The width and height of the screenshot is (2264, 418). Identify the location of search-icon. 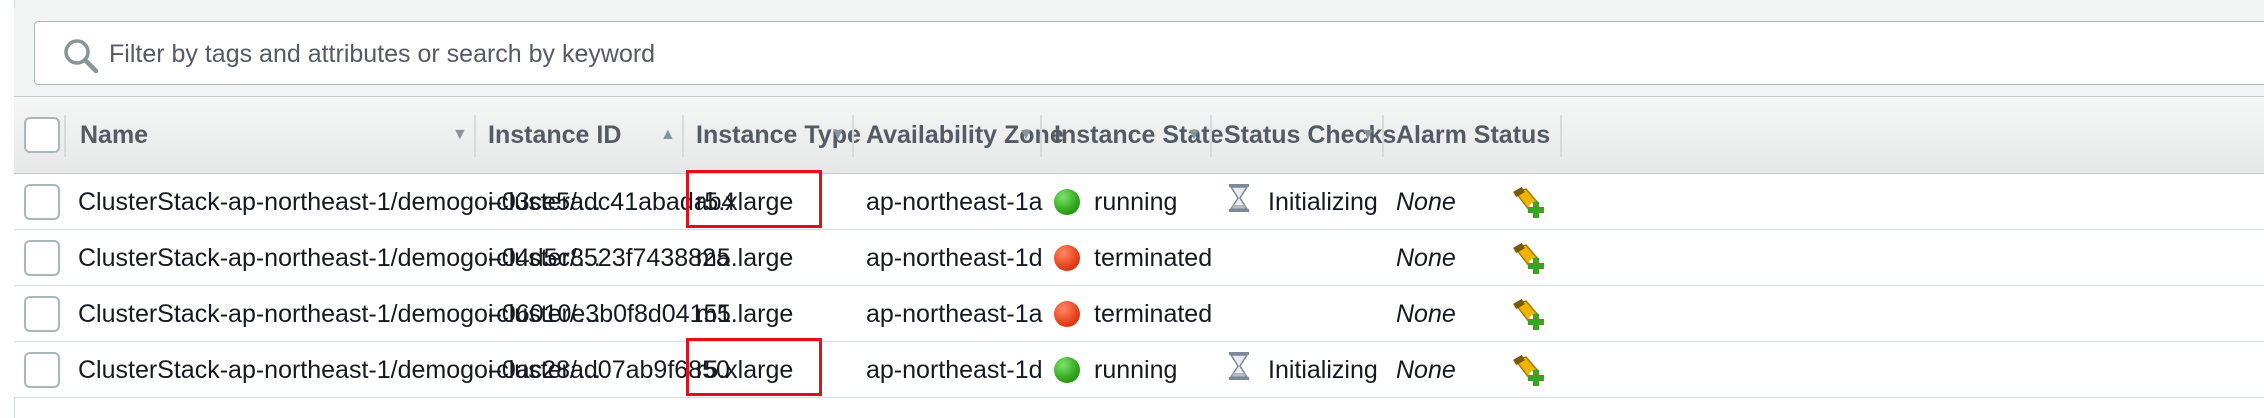
(81, 56).